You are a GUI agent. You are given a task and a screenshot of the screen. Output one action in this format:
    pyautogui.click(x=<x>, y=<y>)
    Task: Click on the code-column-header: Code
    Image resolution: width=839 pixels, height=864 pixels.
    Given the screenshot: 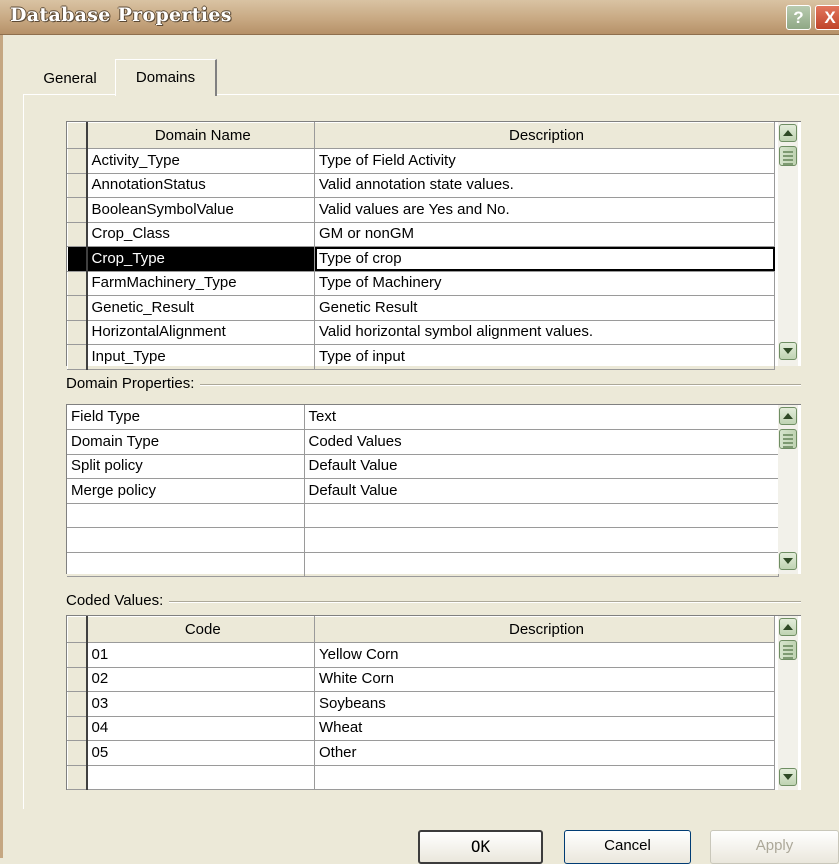 What is the action you would take?
    pyautogui.click(x=200, y=629)
    